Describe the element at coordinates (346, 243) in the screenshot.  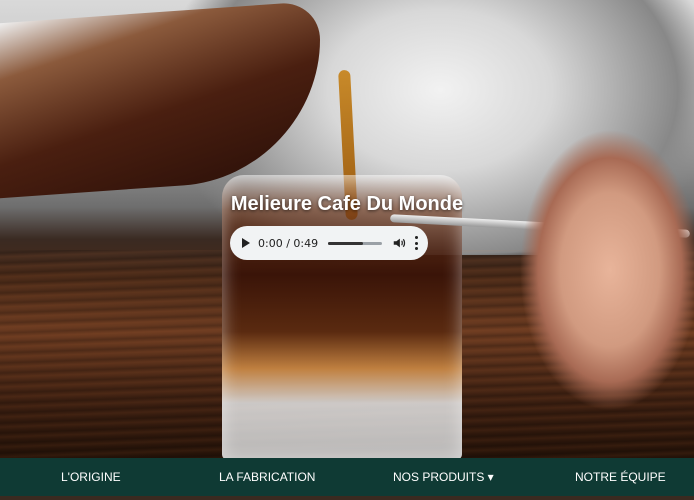
I see `audio-progress-fill` at that location.